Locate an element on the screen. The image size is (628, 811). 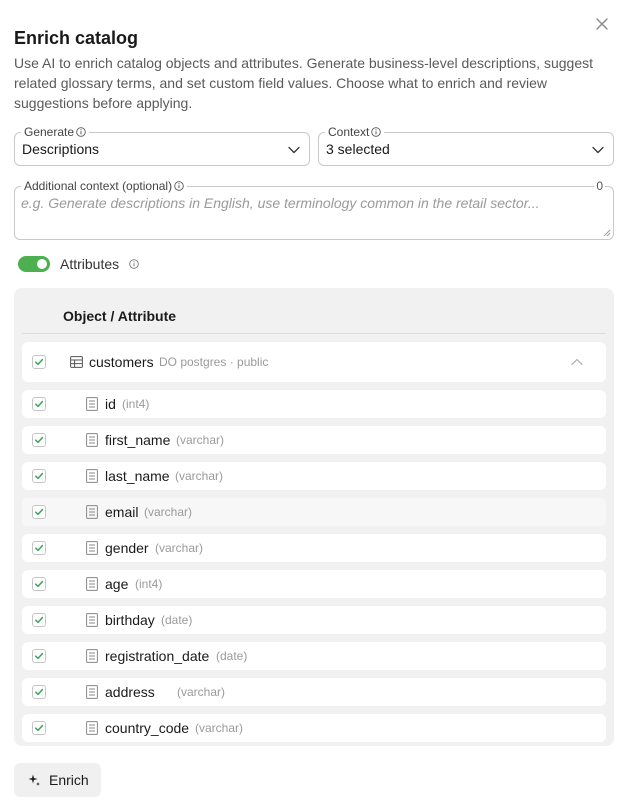
table-row: first_name (varchar) is located at coordinates (314, 440).